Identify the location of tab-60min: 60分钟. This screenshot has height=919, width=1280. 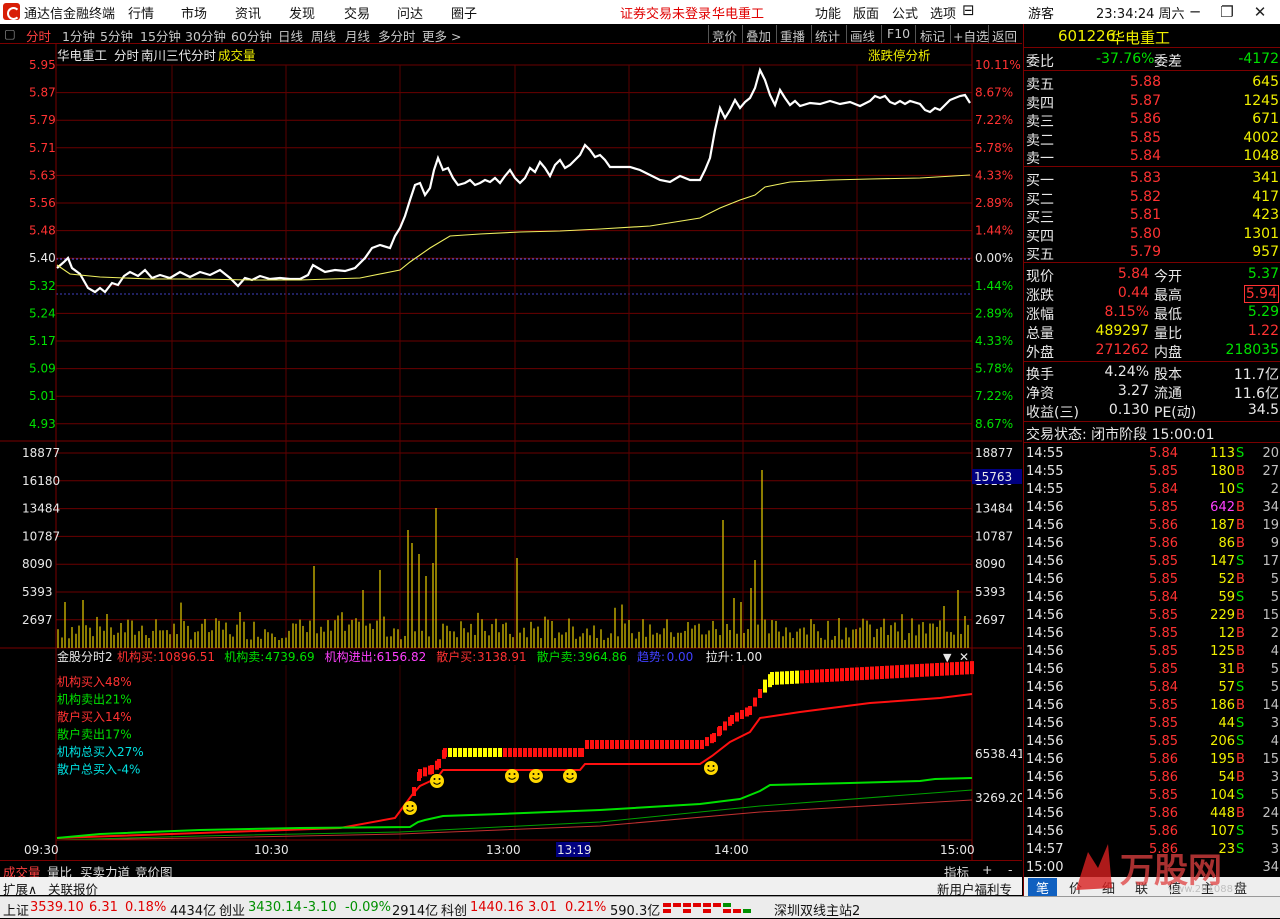
(251, 35).